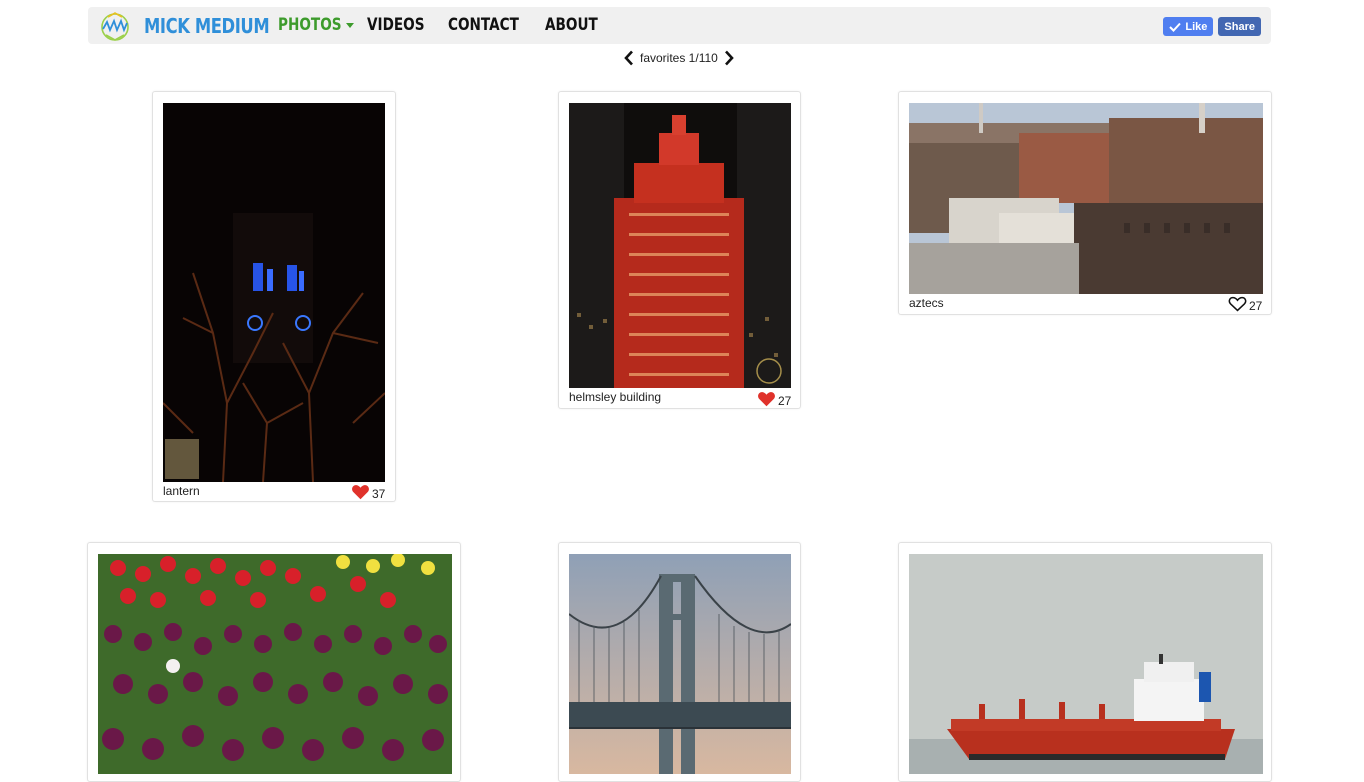  I want to click on caret-down-icon, so click(350, 25).